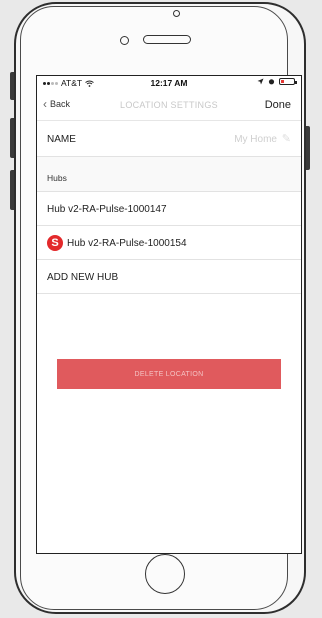 This screenshot has height=618, width=322. What do you see at coordinates (260, 81) in the screenshot?
I see `location-arrow-icon` at bounding box center [260, 81].